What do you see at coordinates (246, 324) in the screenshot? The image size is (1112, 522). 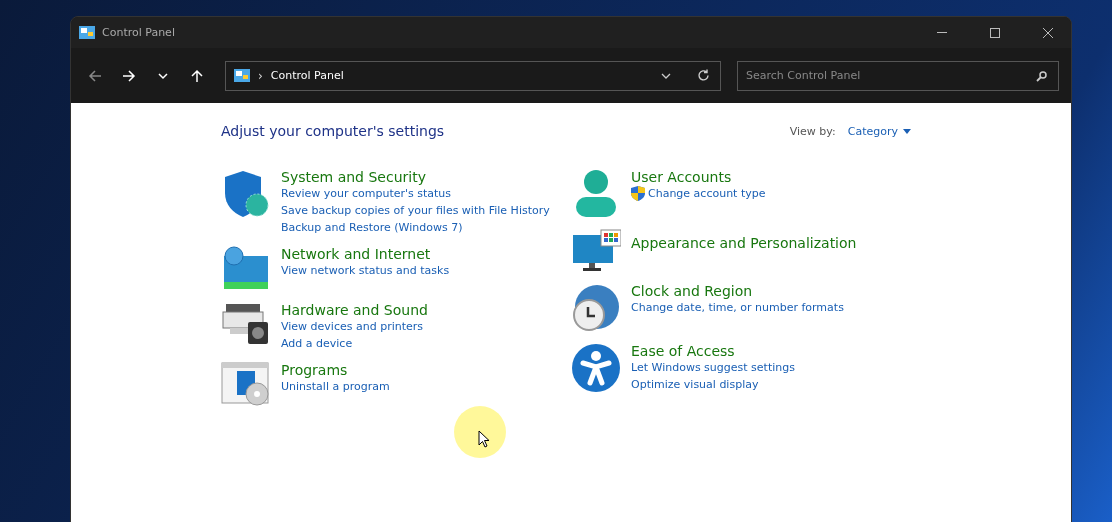 I see `printer-speaker-icon` at bounding box center [246, 324].